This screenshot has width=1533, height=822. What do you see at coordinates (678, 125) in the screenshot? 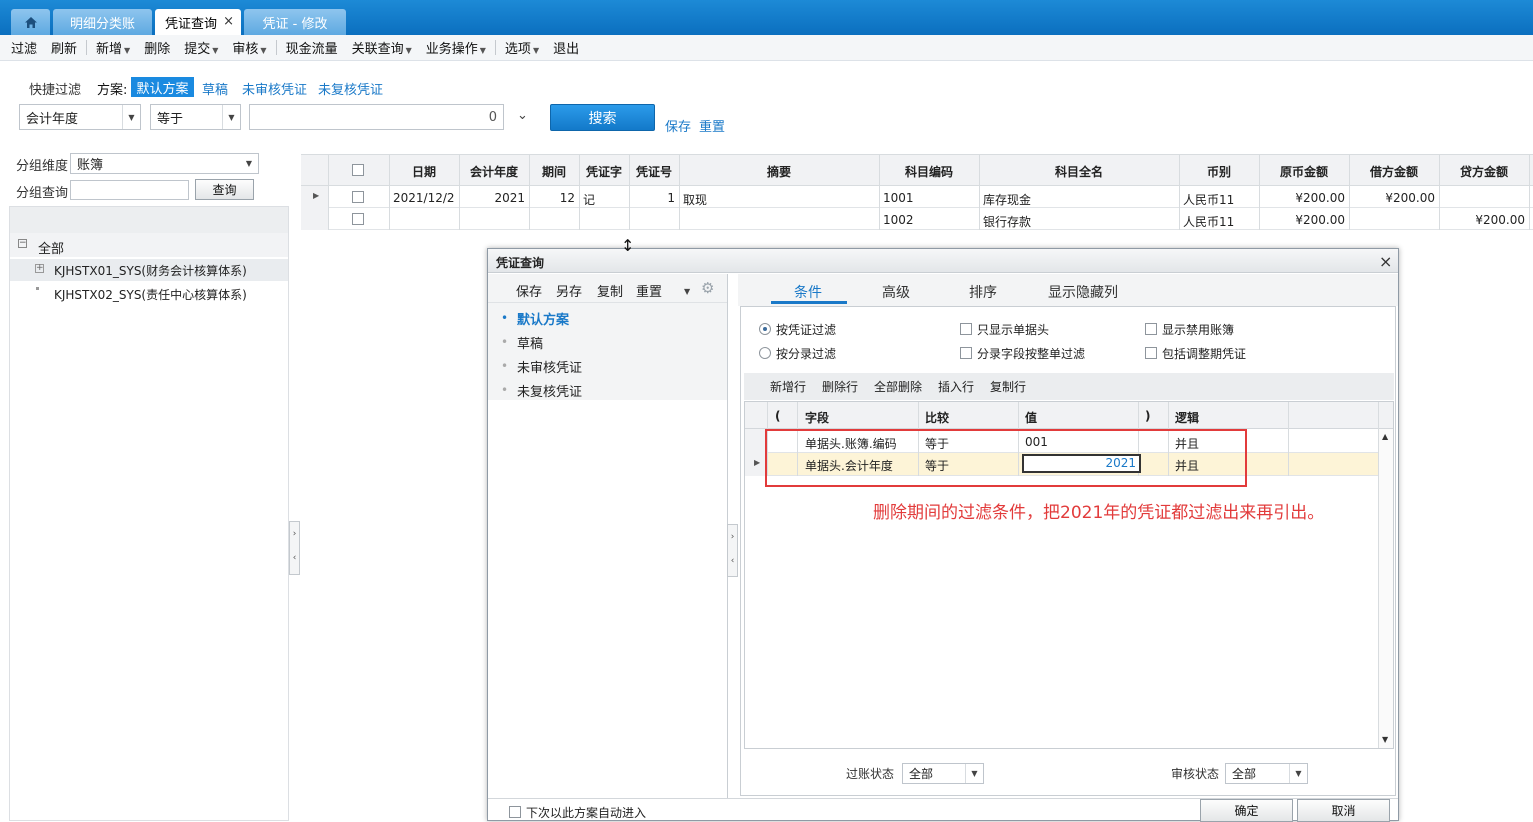
I see `save-scheme-link: 保存` at bounding box center [678, 125].